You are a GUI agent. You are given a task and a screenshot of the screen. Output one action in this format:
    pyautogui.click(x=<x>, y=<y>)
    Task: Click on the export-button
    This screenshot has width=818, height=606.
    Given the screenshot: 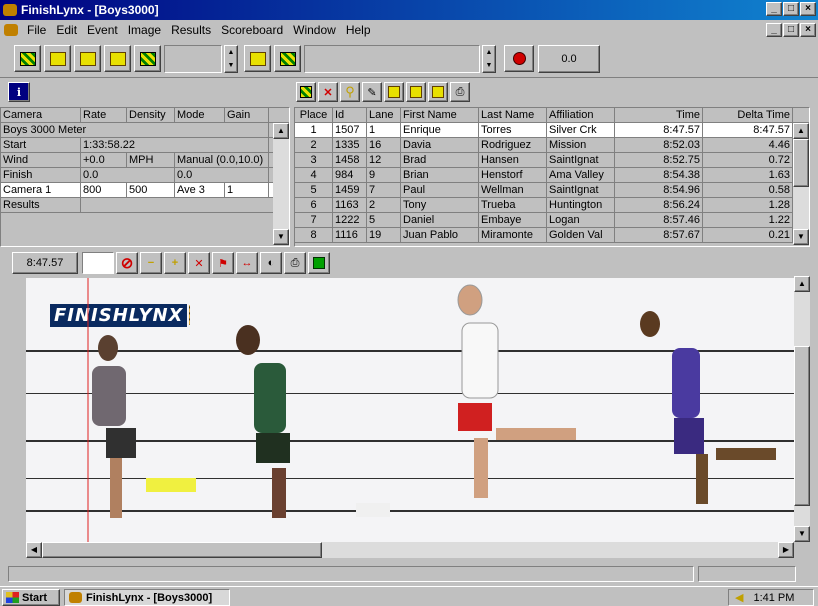 What is the action you would take?
    pyautogui.click(x=117, y=58)
    